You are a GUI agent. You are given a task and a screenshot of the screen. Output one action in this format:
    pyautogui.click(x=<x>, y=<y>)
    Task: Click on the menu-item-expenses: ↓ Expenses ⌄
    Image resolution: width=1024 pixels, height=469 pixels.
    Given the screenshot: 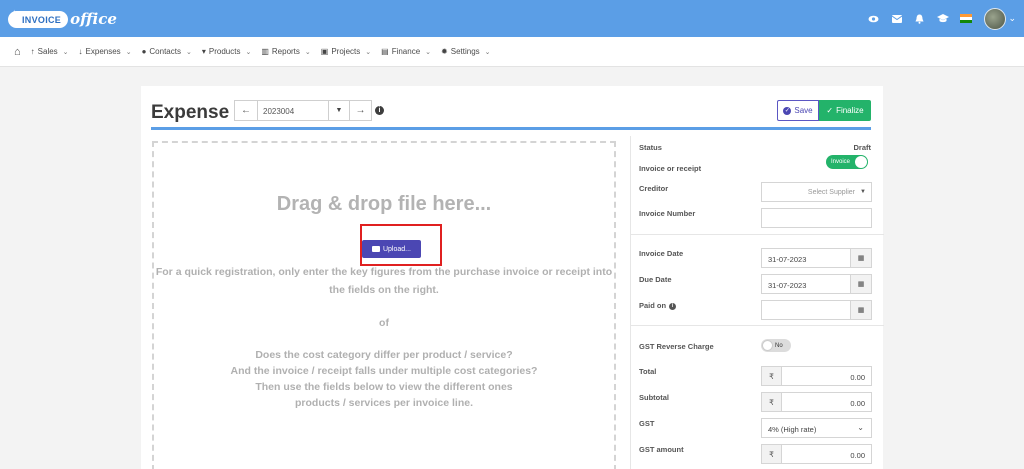 What is the action you would take?
    pyautogui.click(x=105, y=51)
    